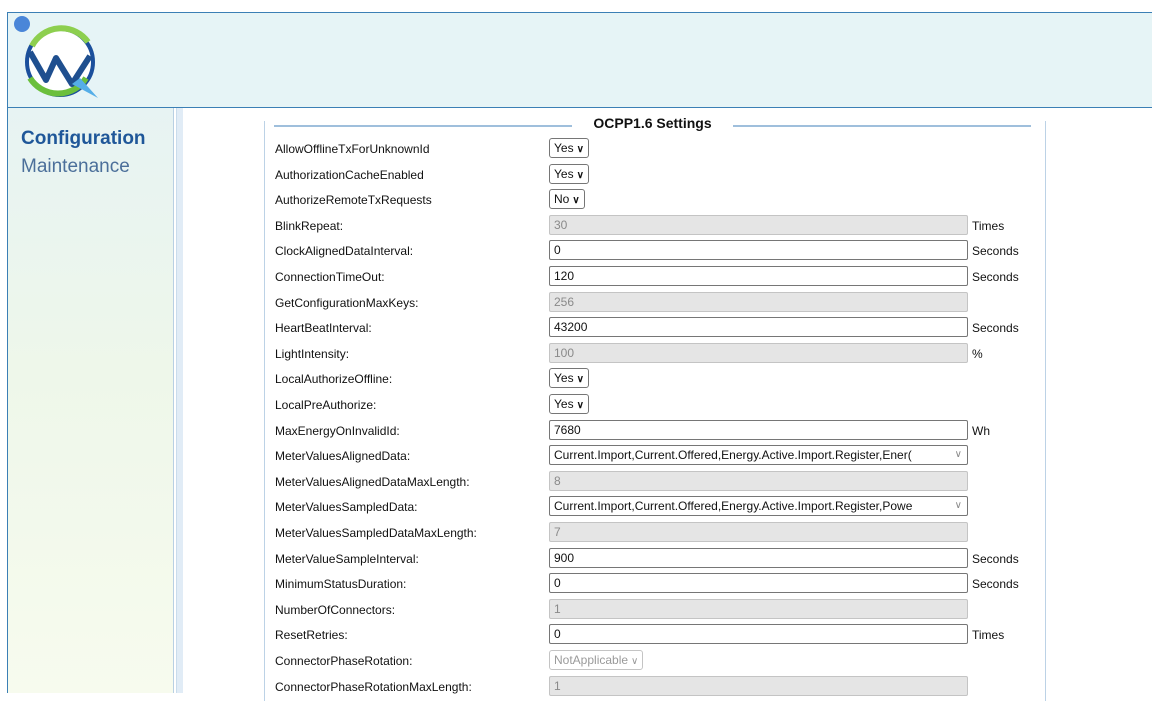  Describe the element at coordinates (758, 532) in the screenshot. I see `setting-input: 7` at that location.